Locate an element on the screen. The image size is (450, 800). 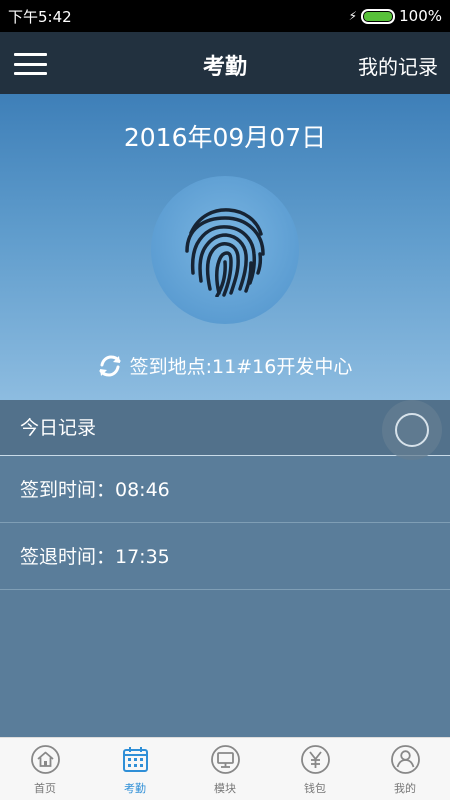
current-date: 2016年09月07日 is located at coordinates (225, 137).